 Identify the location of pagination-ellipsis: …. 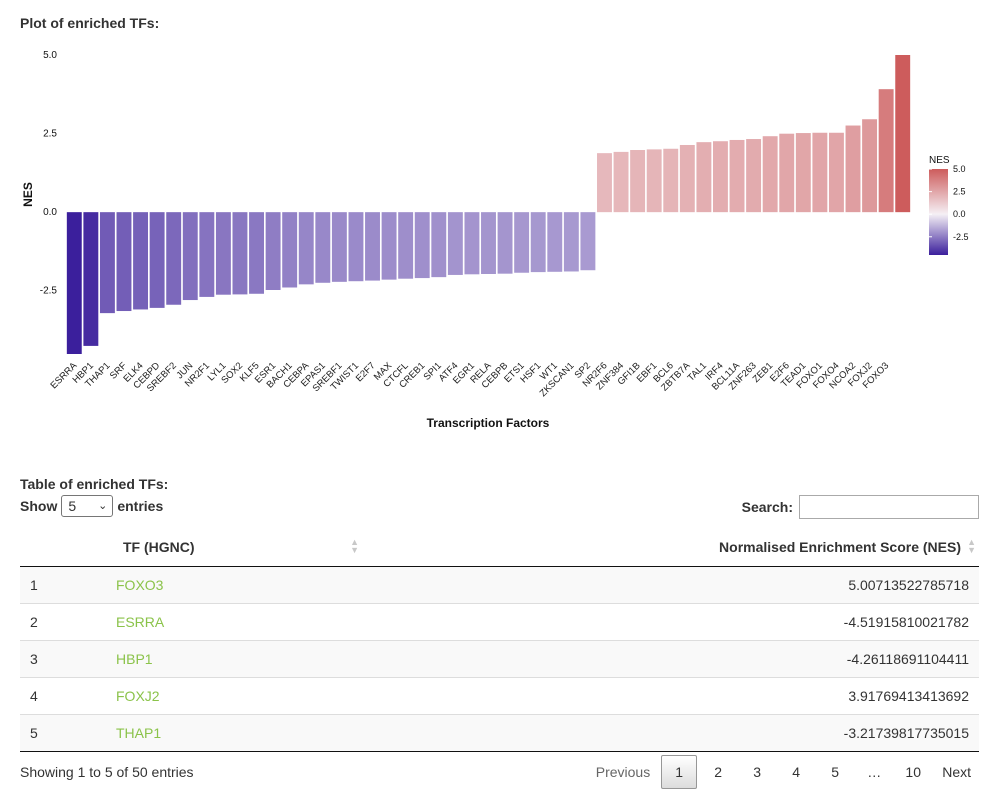
(874, 772).